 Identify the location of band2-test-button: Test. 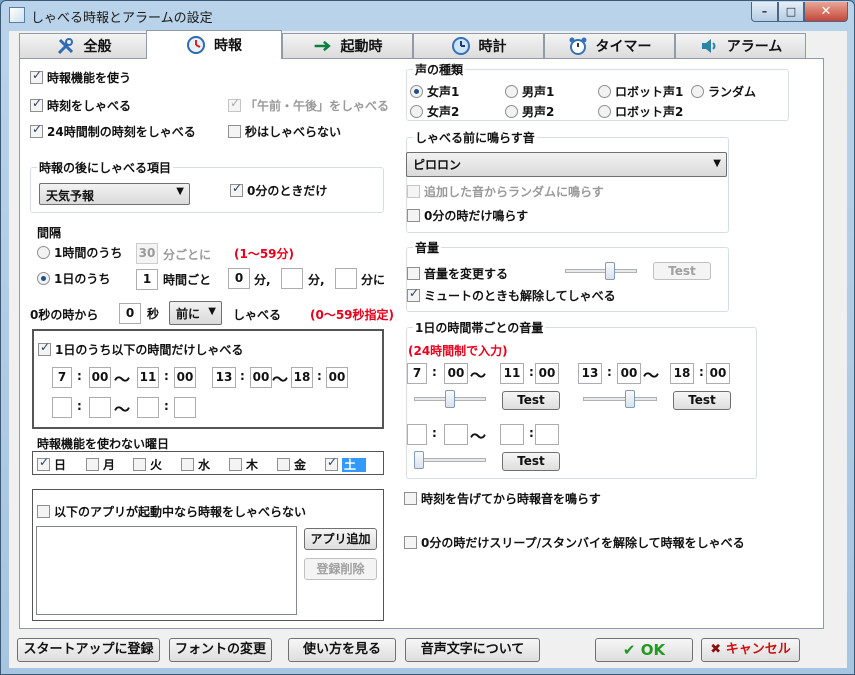
(702, 400).